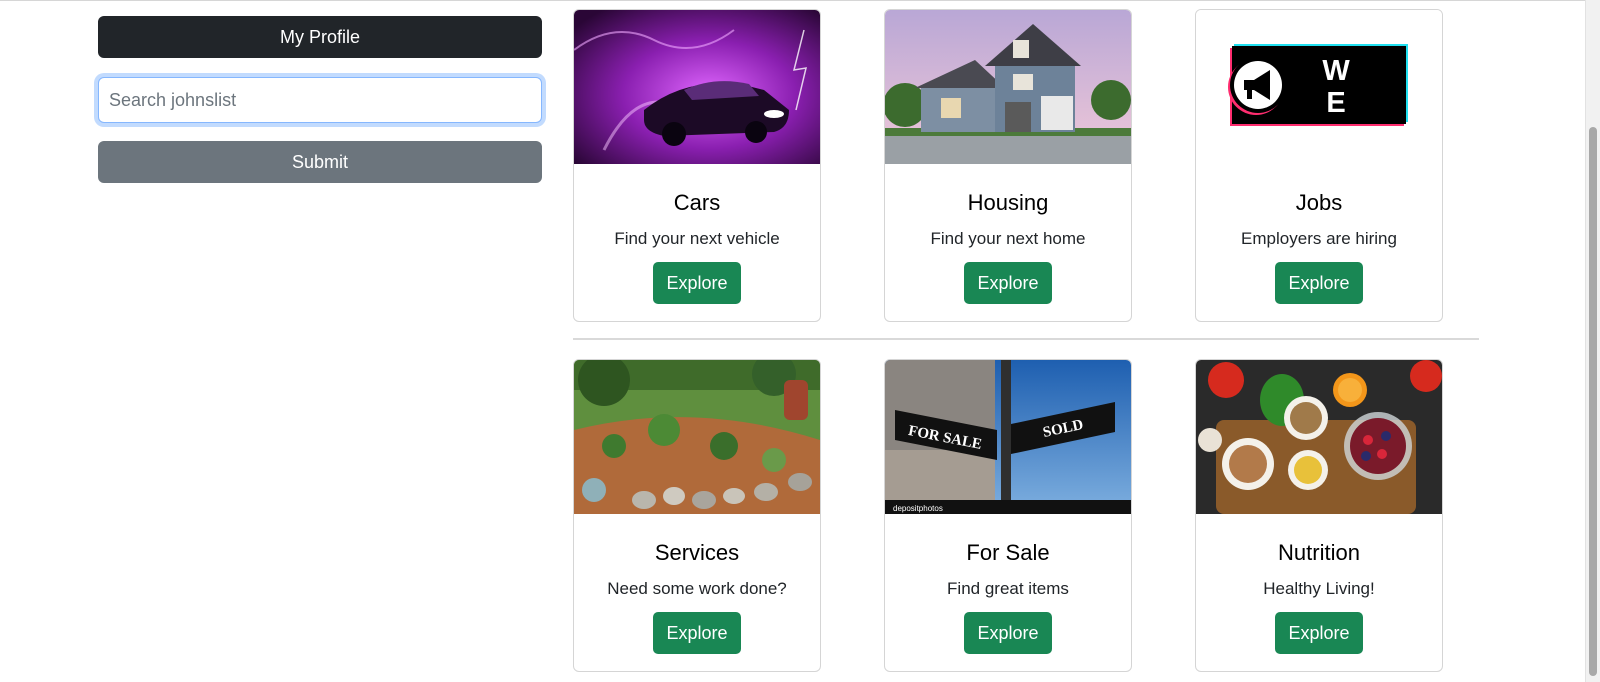  I want to click on top-border, so click(800, 0).